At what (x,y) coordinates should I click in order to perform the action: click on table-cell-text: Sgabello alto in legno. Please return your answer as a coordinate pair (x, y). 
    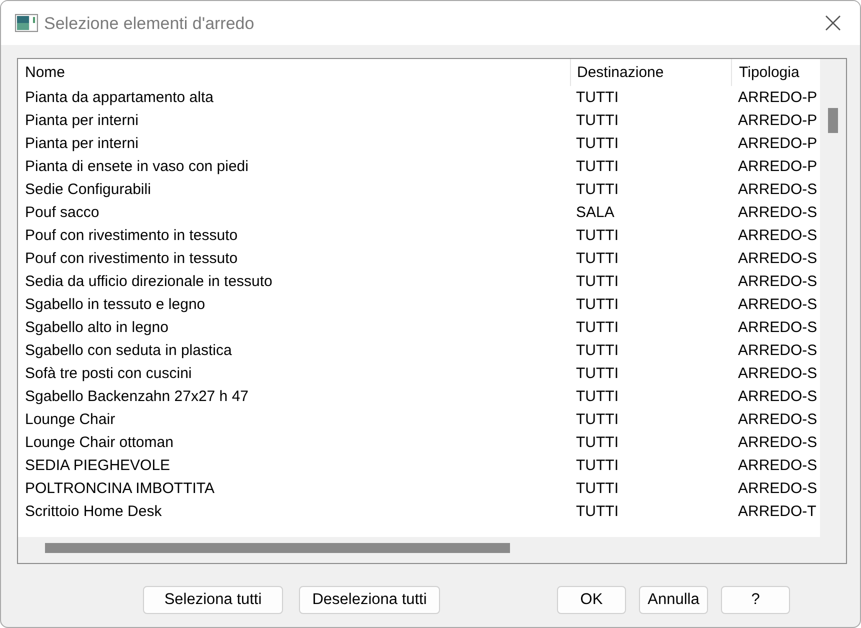
    Looking at the image, I should click on (97, 328).